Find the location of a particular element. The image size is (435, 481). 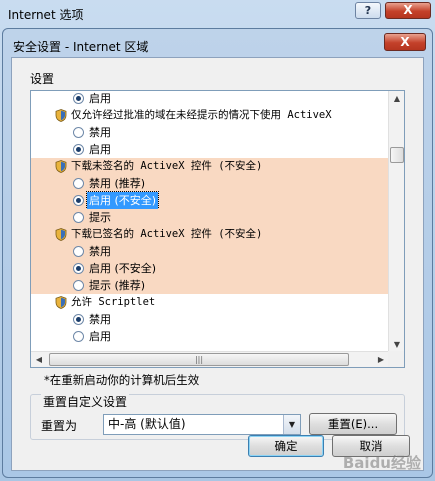

settings-label: 设置 is located at coordinates (42, 79).